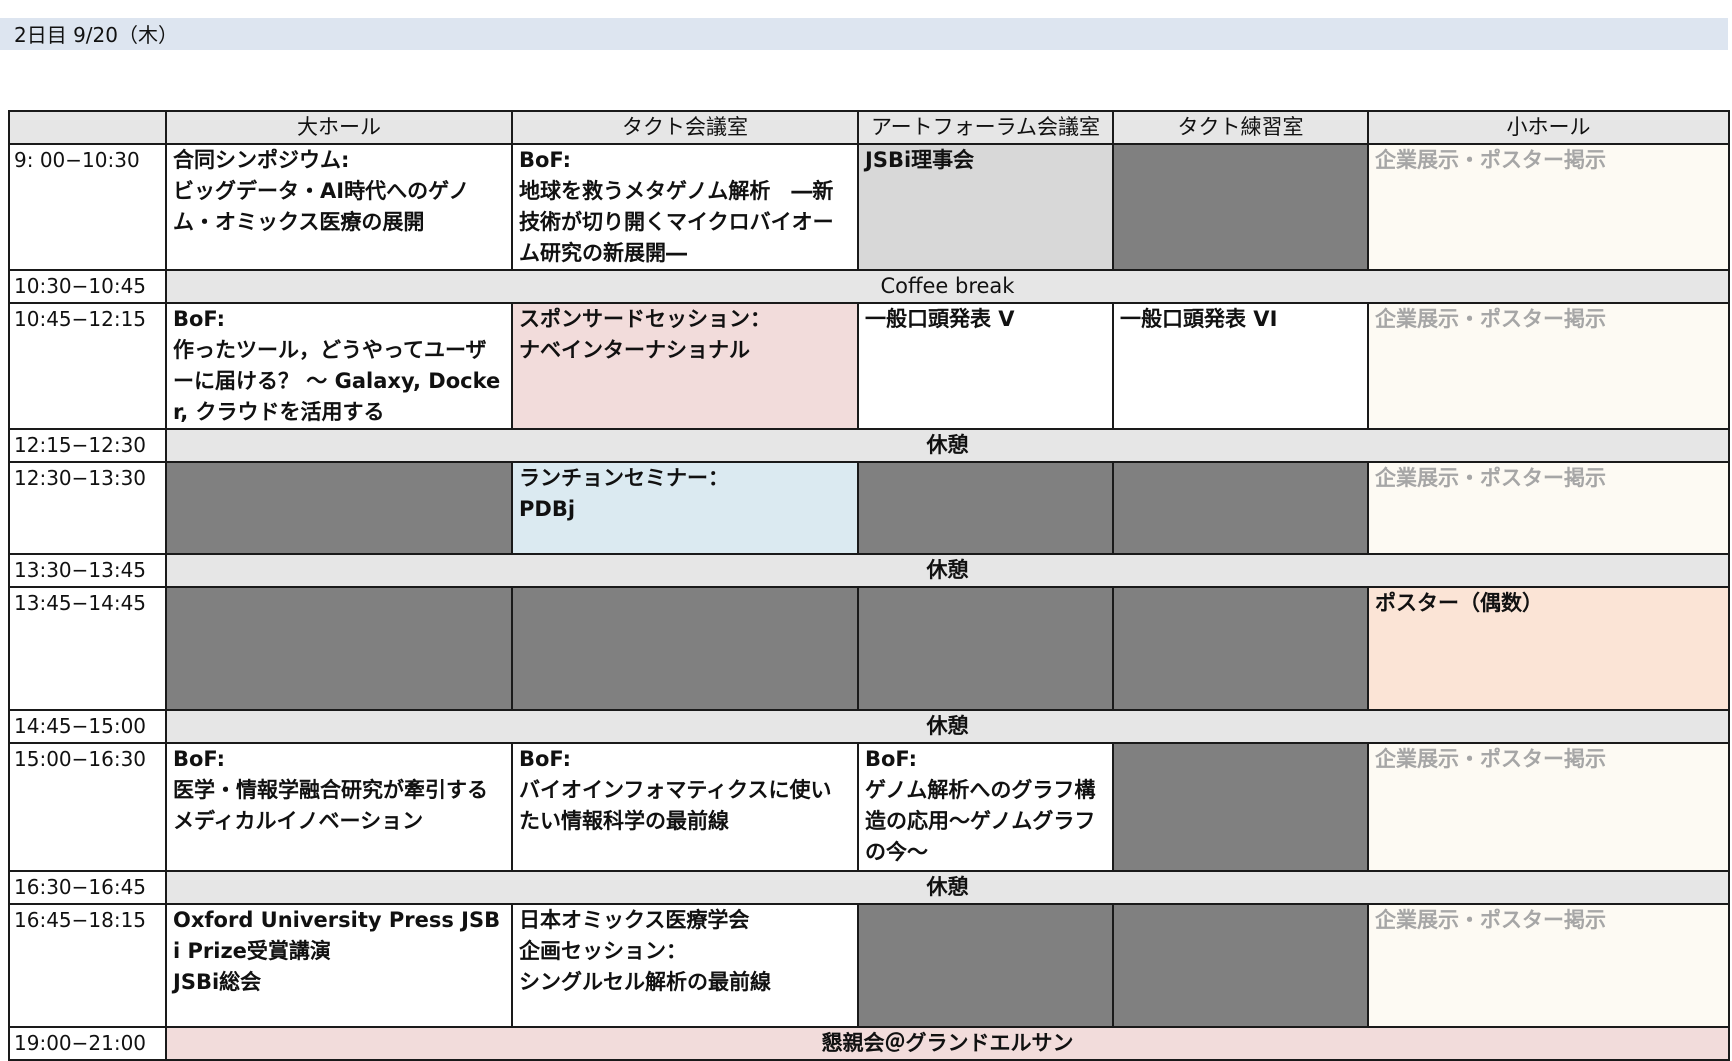  Describe the element at coordinates (87, 366) in the screenshot. I see `time-cell: 10:45−12:15` at that location.